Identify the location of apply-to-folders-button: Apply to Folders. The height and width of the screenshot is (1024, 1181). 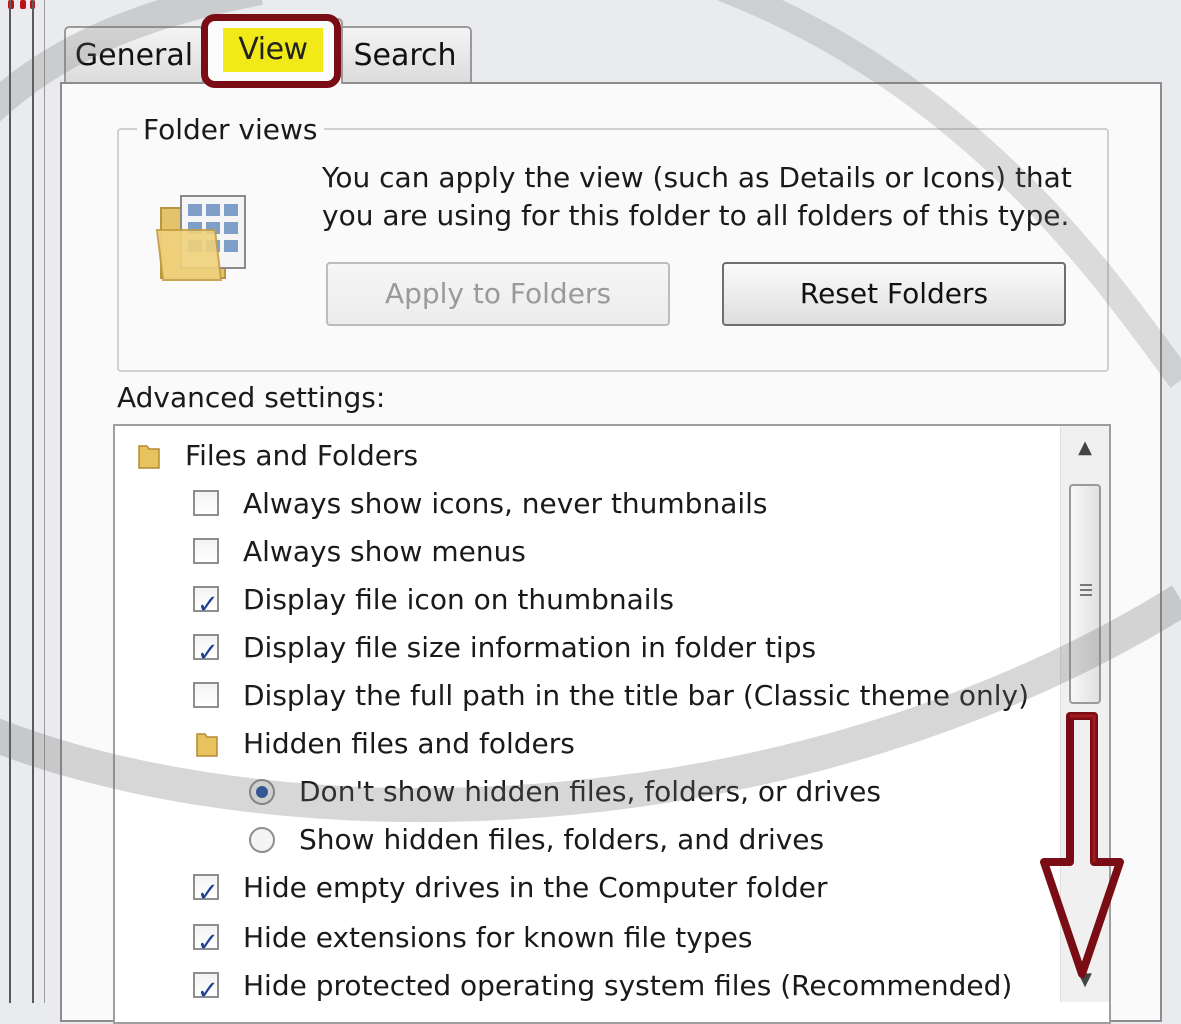
(498, 294).